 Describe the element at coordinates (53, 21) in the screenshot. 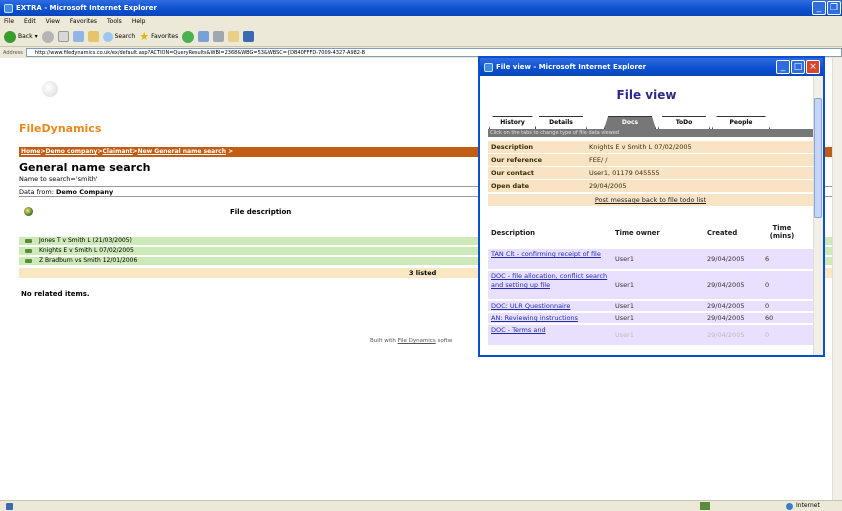

I see `menu-view: View` at that location.